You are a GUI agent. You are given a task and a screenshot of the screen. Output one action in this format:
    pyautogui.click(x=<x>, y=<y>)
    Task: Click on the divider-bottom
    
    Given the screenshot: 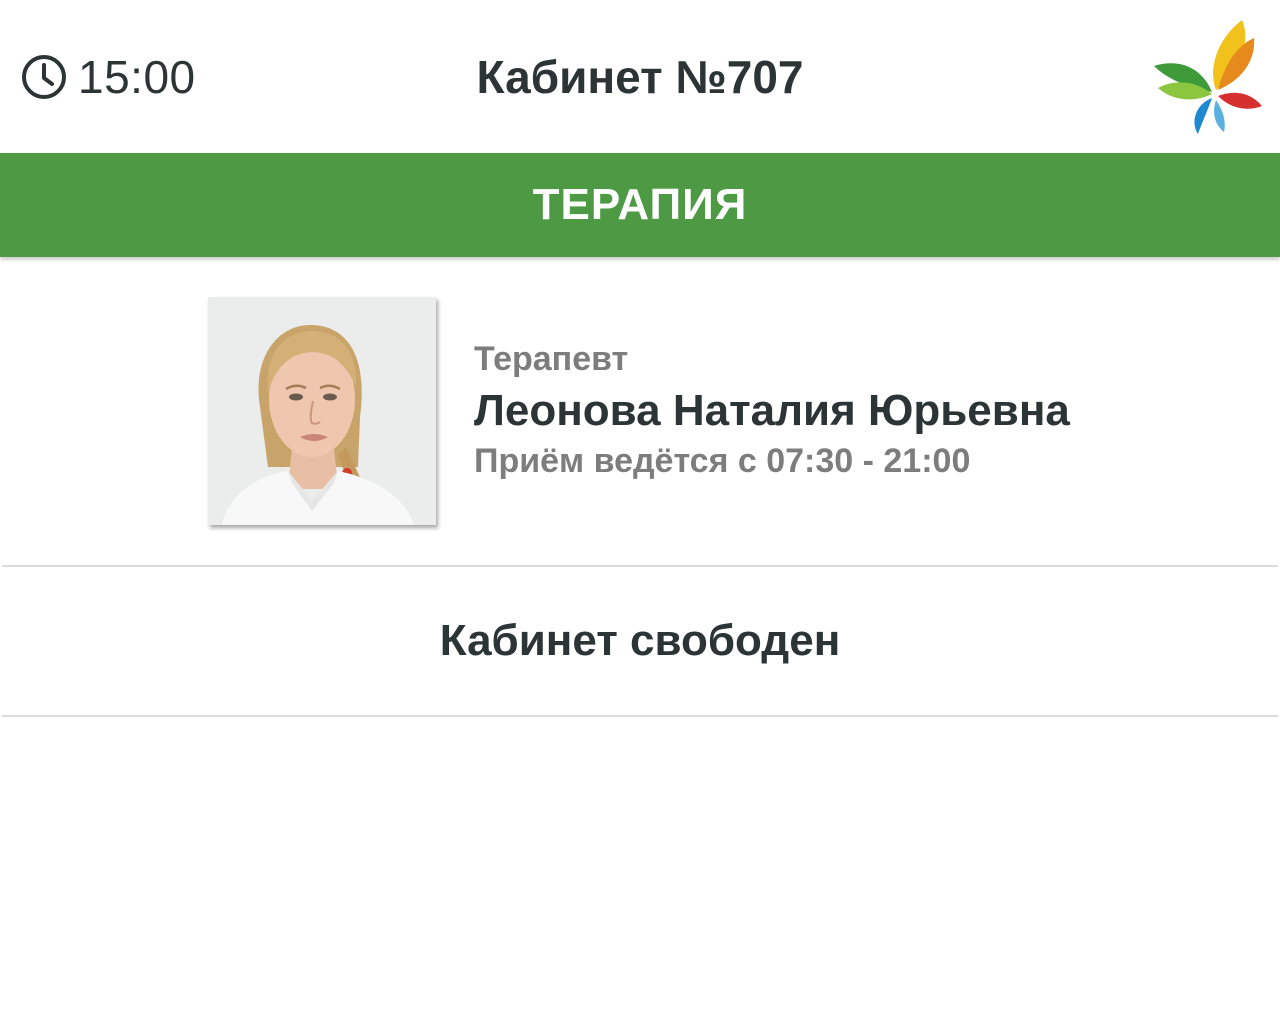 What is the action you would take?
    pyautogui.click(x=640, y=716)
    